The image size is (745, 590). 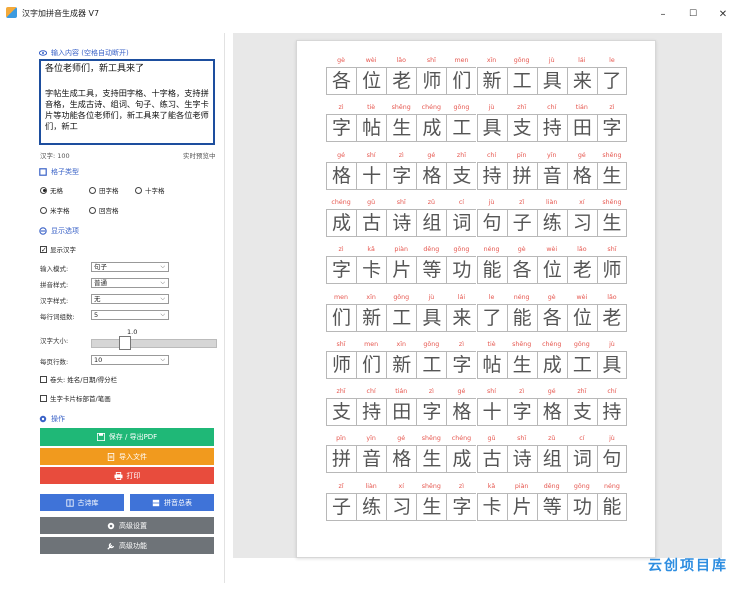 I want to click on words-per-row-select: 5 ⌵, so click(x=130, y=315).